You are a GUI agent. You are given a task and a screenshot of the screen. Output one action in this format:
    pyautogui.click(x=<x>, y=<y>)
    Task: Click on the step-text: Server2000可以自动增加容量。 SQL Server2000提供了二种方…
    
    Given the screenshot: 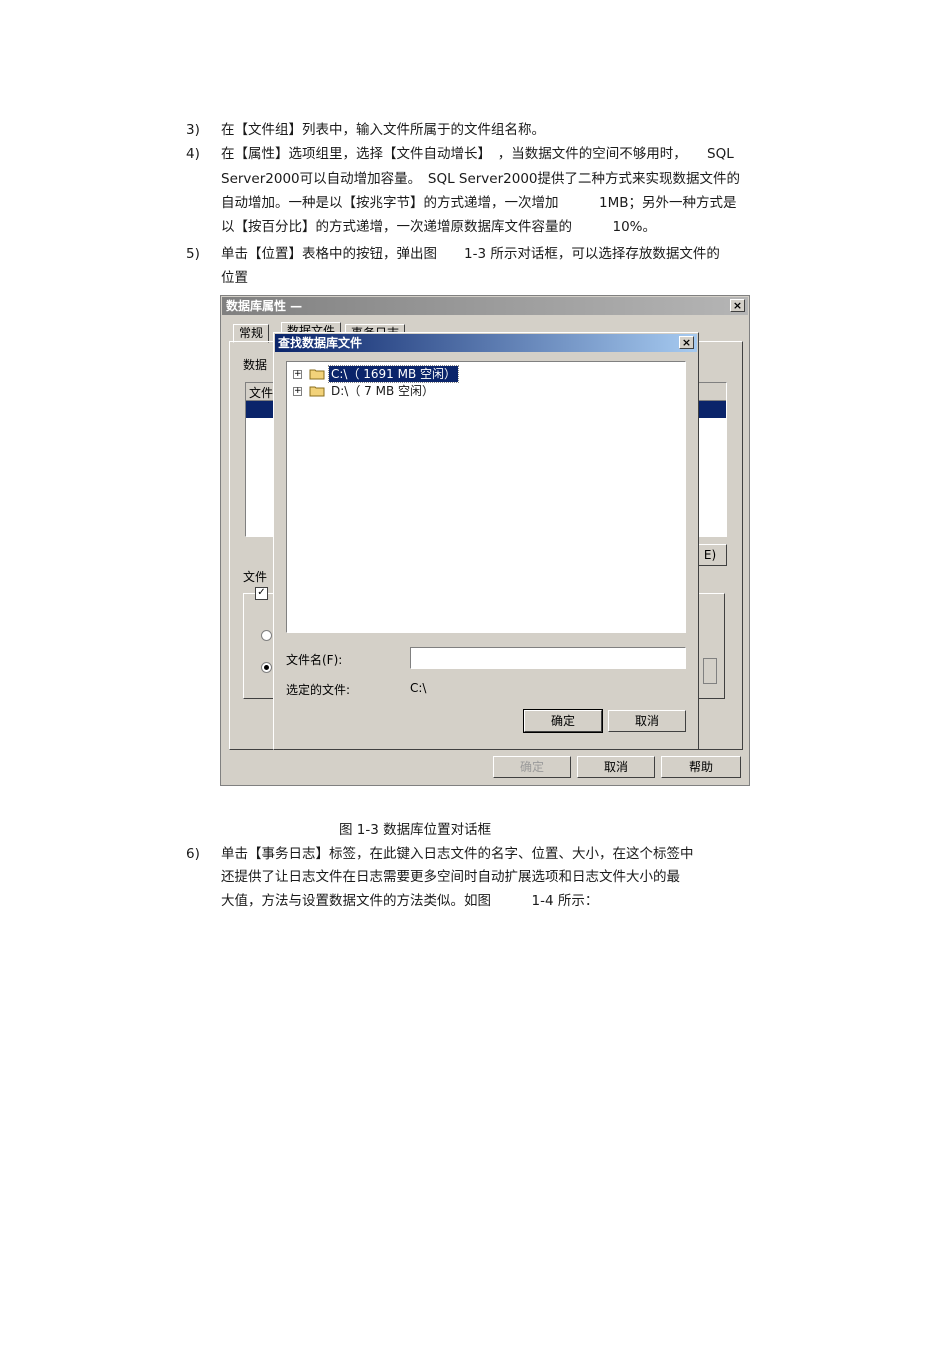 What is the action you would take?
    pyautogui.click(x=481, y=179)
    